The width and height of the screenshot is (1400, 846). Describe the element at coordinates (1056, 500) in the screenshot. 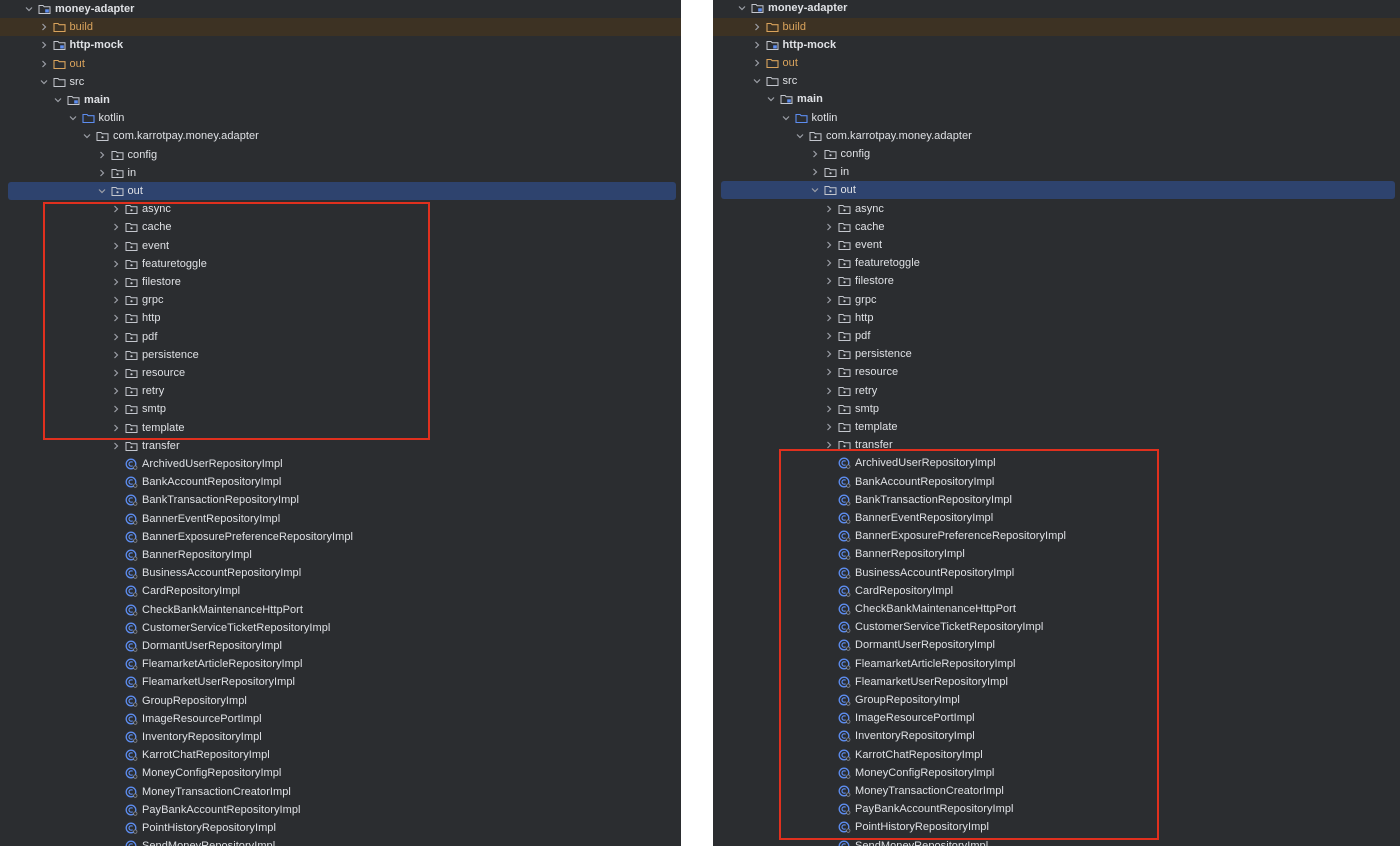

I see `tree-row-banktransactionrepositoryimpl: BankTransactionRepositoryImpl` at that location.